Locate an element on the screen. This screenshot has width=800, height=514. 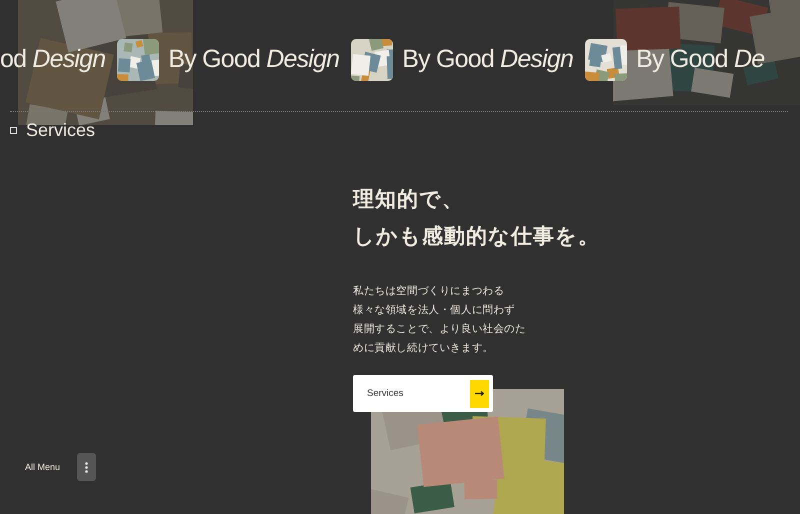
arrow-icon is located at coordinates (479, 393).